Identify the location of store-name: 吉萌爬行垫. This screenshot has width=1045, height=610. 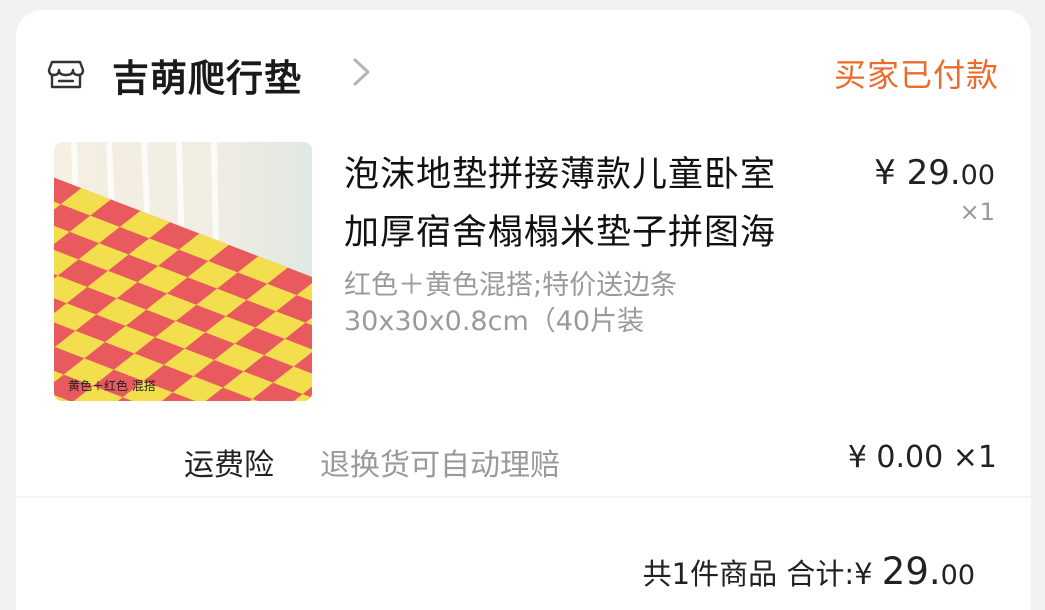
(207, 75).